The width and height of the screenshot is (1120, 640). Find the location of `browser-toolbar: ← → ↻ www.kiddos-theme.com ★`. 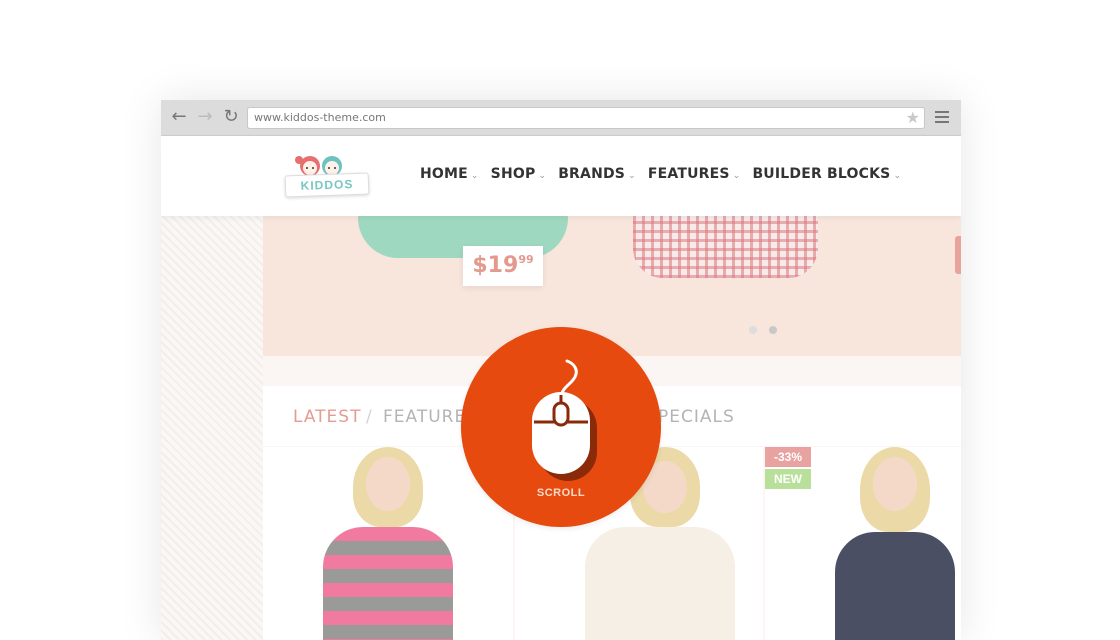

browser-toolbar: ← → ↻ www.kiddos-theme.com ★ is located at coordinates (561, 118).